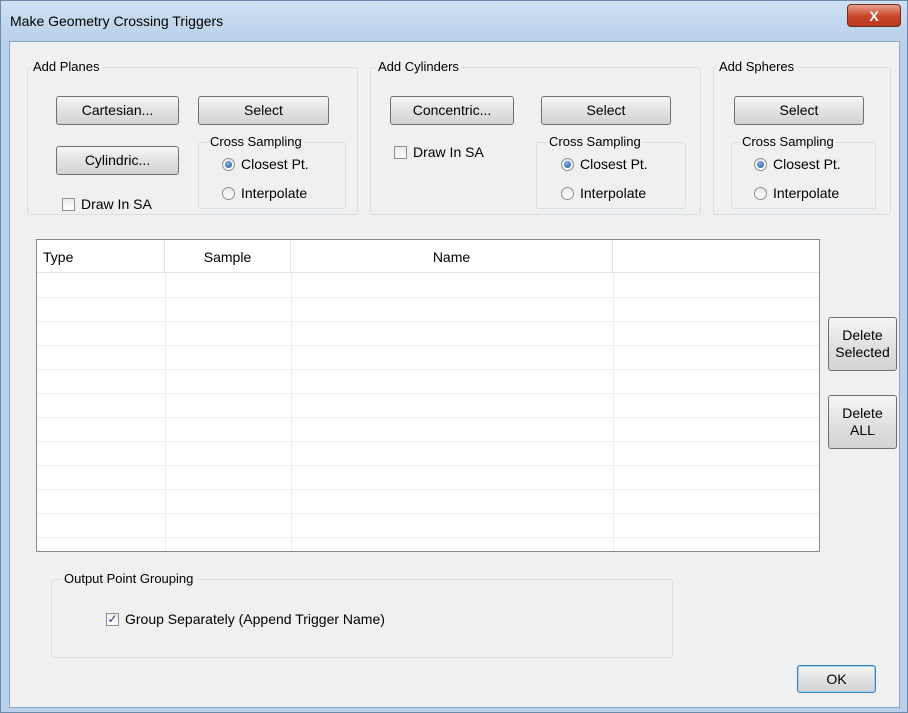 This screenshot has height=713, width=908. I want to click on add-planes-label: Add Planes, so click(66, 66).